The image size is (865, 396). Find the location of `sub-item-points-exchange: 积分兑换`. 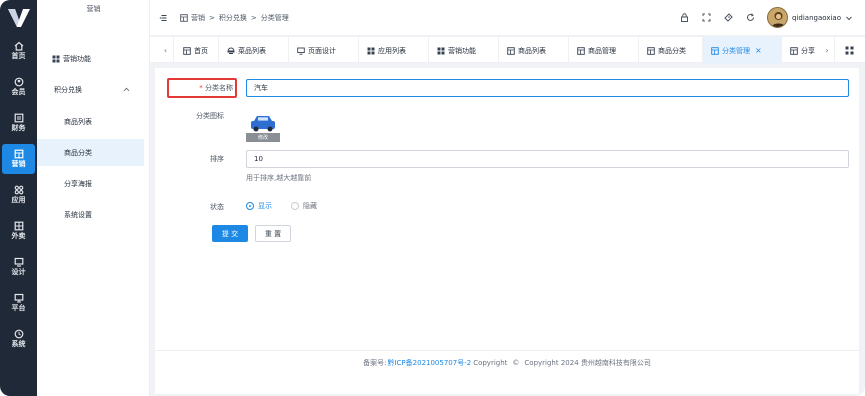

sub-item-points-exchange: 积分兑换 is located at coordinates (90, 89).